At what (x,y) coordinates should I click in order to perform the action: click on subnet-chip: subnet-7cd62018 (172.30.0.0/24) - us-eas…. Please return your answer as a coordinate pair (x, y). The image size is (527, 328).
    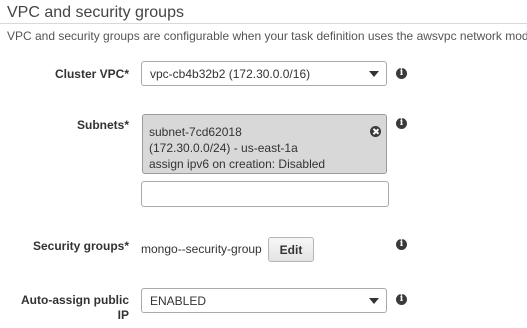
    Looking at the image, I should click on (264, 144).